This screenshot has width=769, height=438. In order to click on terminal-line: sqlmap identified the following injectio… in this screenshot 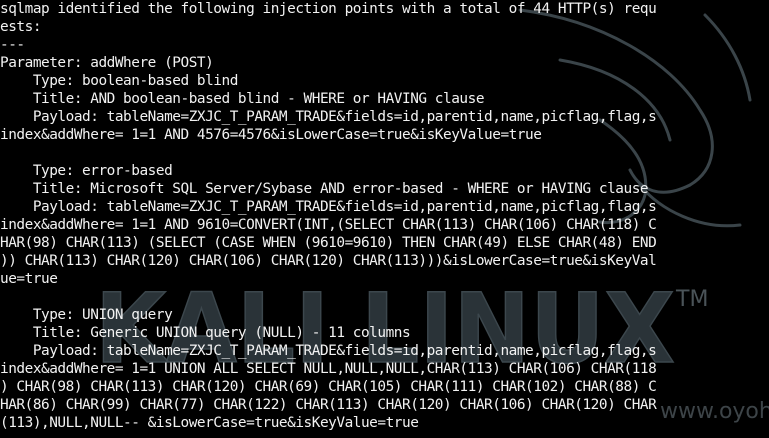, I will do `click(328, 9)`.